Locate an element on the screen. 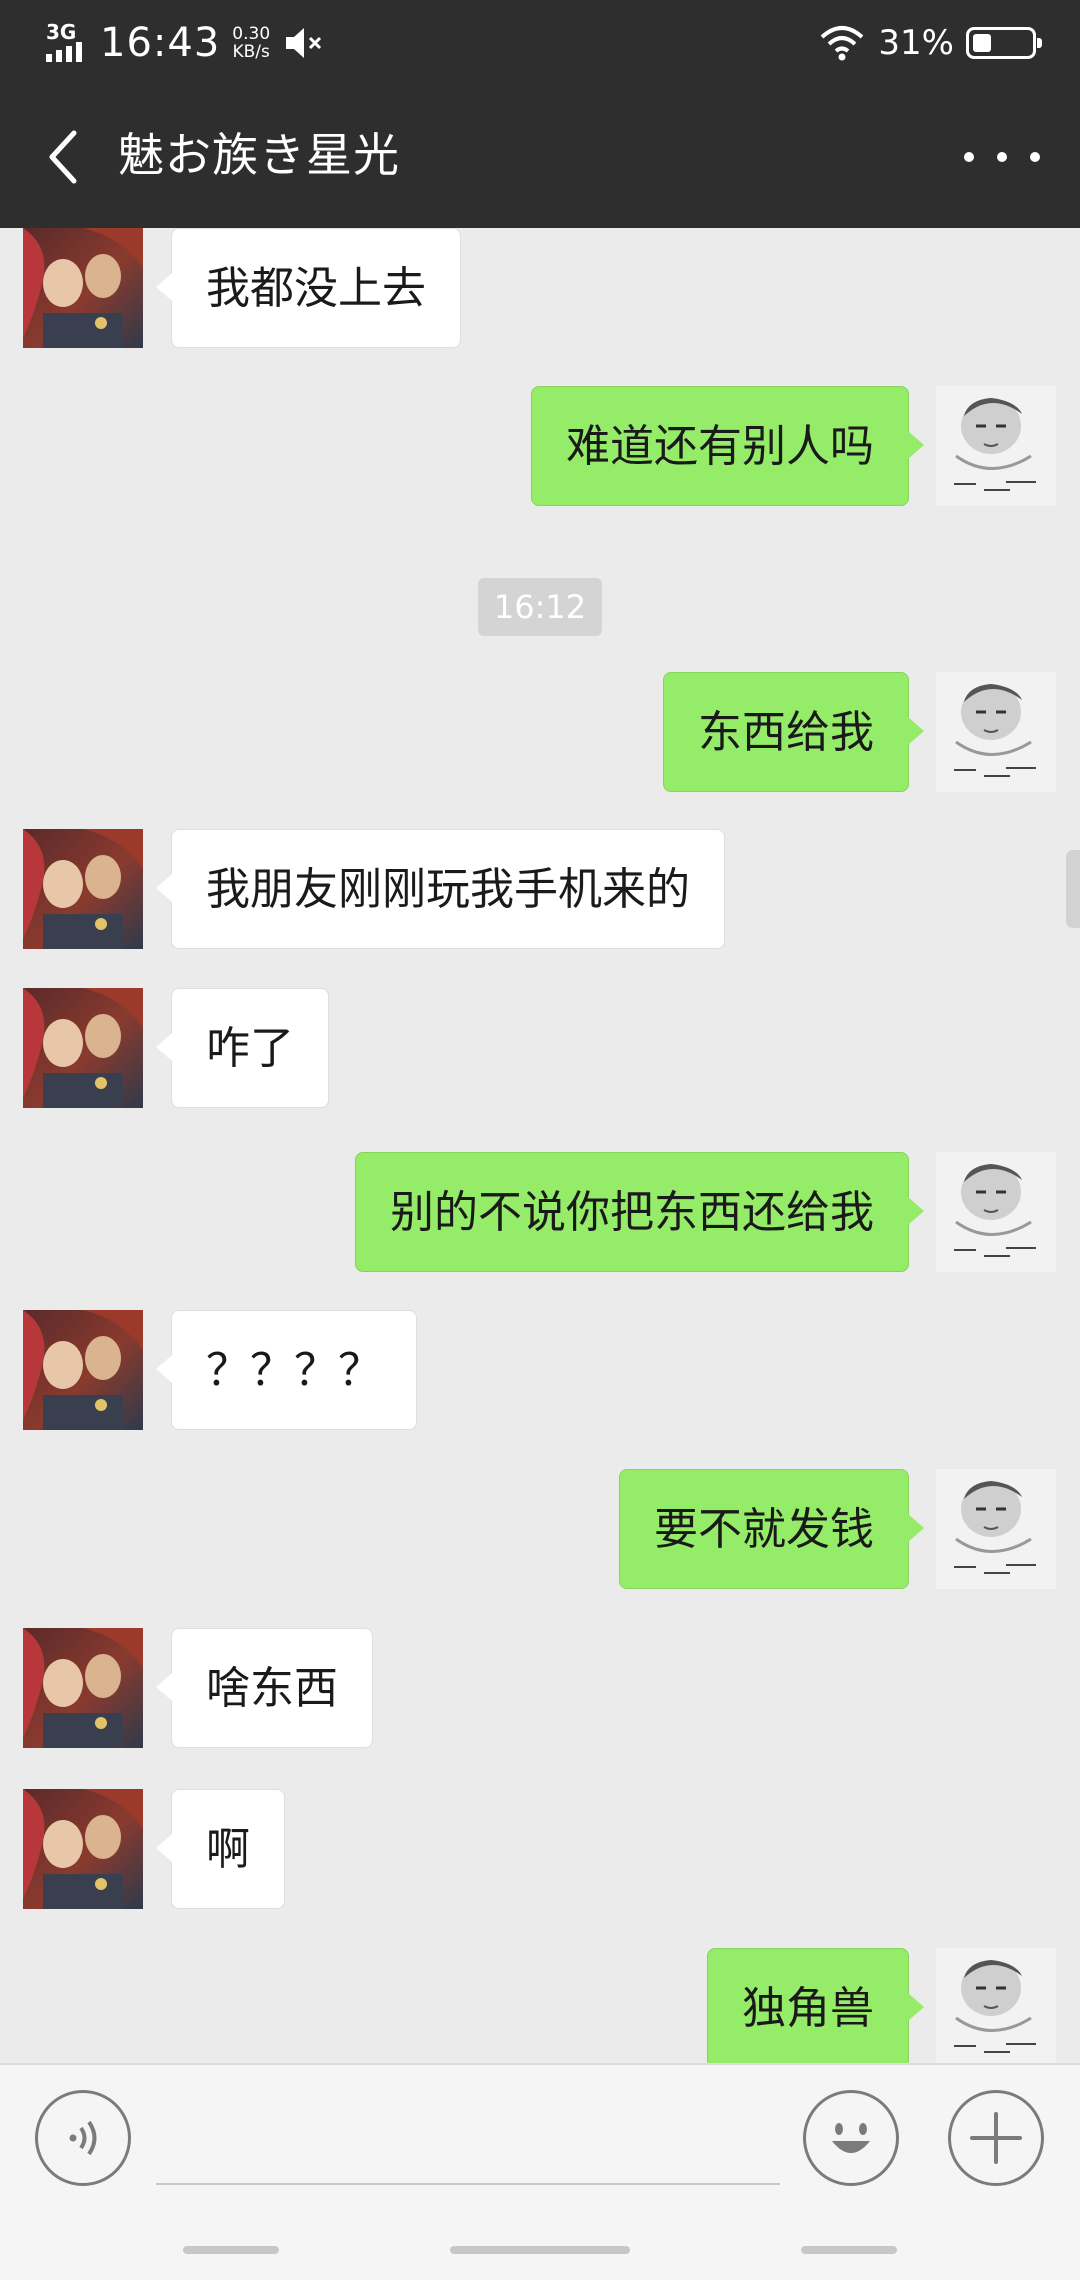 Image resolution: width=1080 pixels, height=2280 pixels. signal-icon: 3G is located at coordinates (69, 43).